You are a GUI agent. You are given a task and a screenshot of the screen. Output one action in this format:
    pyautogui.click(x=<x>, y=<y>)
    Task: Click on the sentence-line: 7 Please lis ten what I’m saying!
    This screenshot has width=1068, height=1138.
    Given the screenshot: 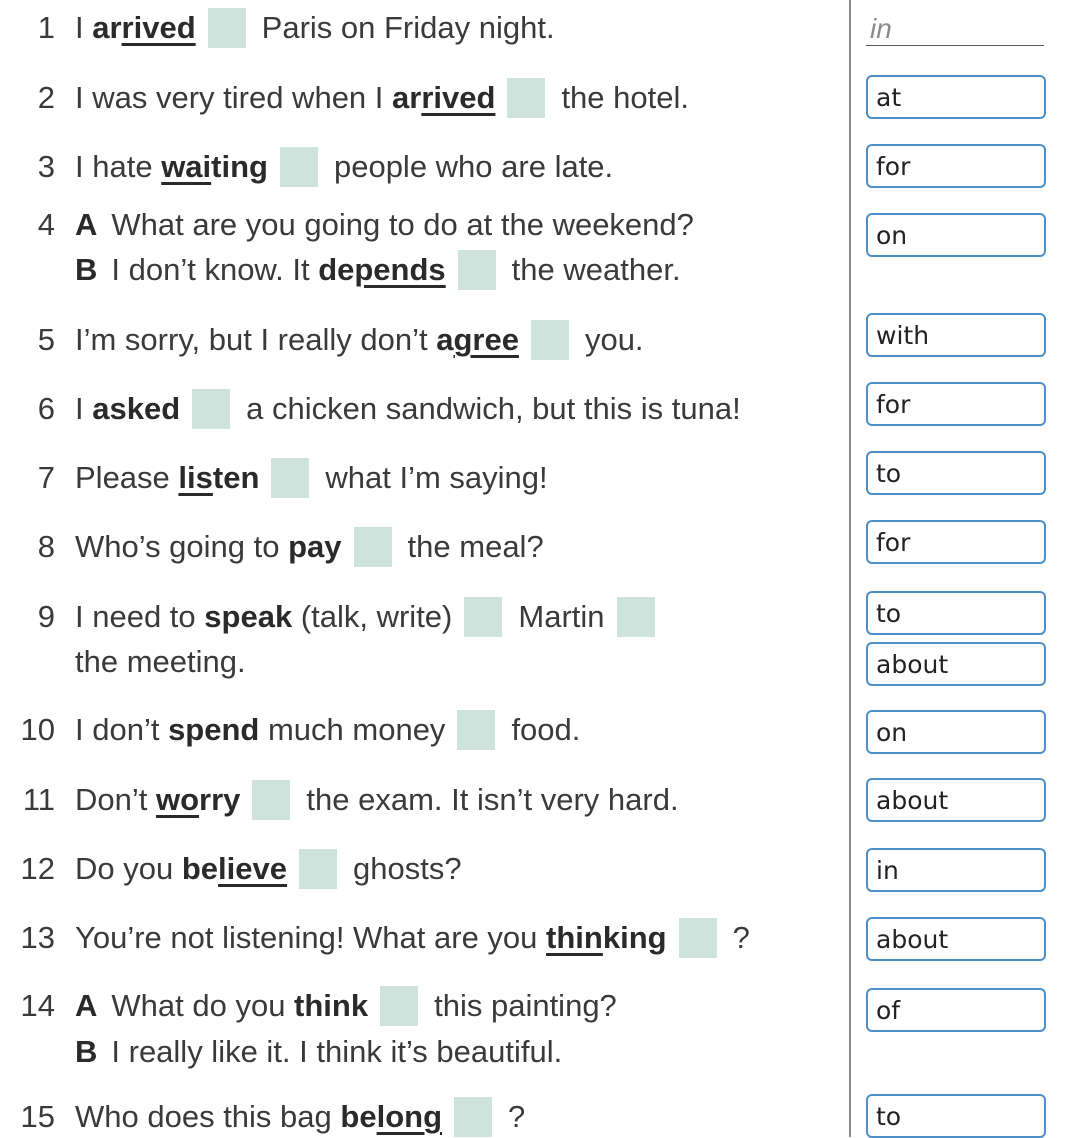 What is the action you would take?
    pyautogui.click(x=425, y=478)
    